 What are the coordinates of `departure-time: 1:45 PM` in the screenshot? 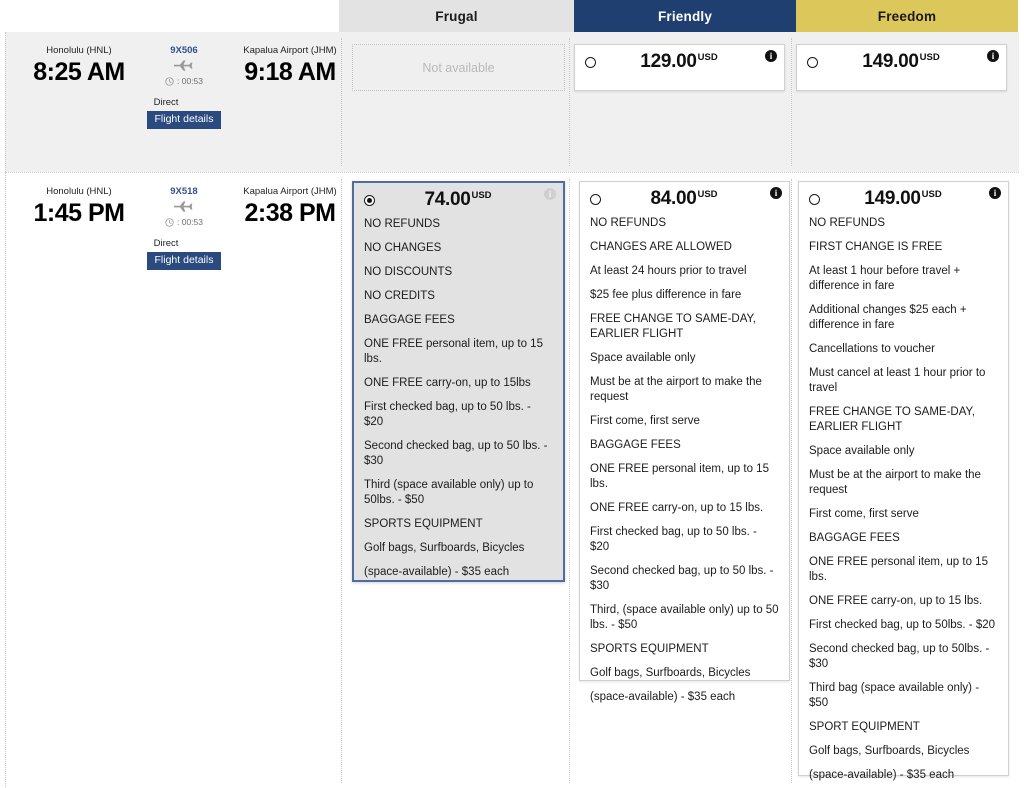 It's located at (79, 213).